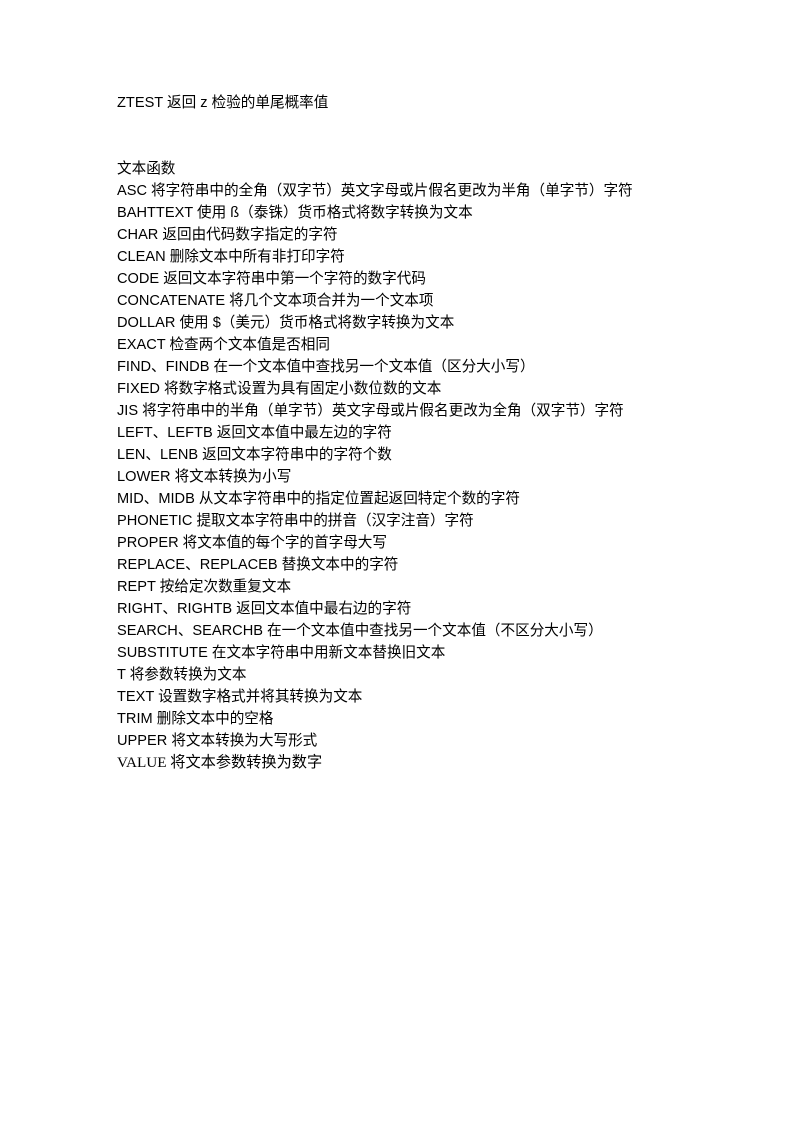 The height and width of the screenshot is (1123, 794). I want to click on function-entry-right: RIGHT、RIGHTB 返回文本值中最右边的字符, so click(264, 609).